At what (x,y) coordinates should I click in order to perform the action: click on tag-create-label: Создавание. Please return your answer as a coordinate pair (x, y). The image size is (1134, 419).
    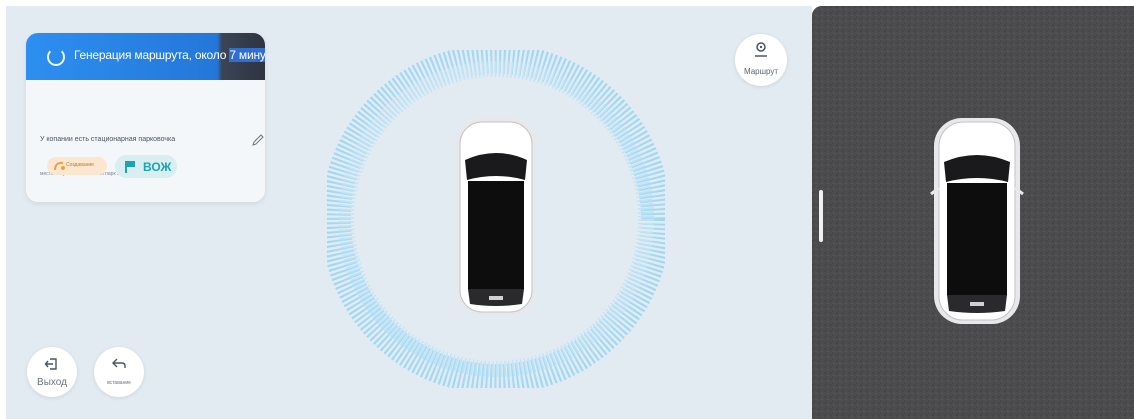
    Looking at the image, I should click on (80, 165).